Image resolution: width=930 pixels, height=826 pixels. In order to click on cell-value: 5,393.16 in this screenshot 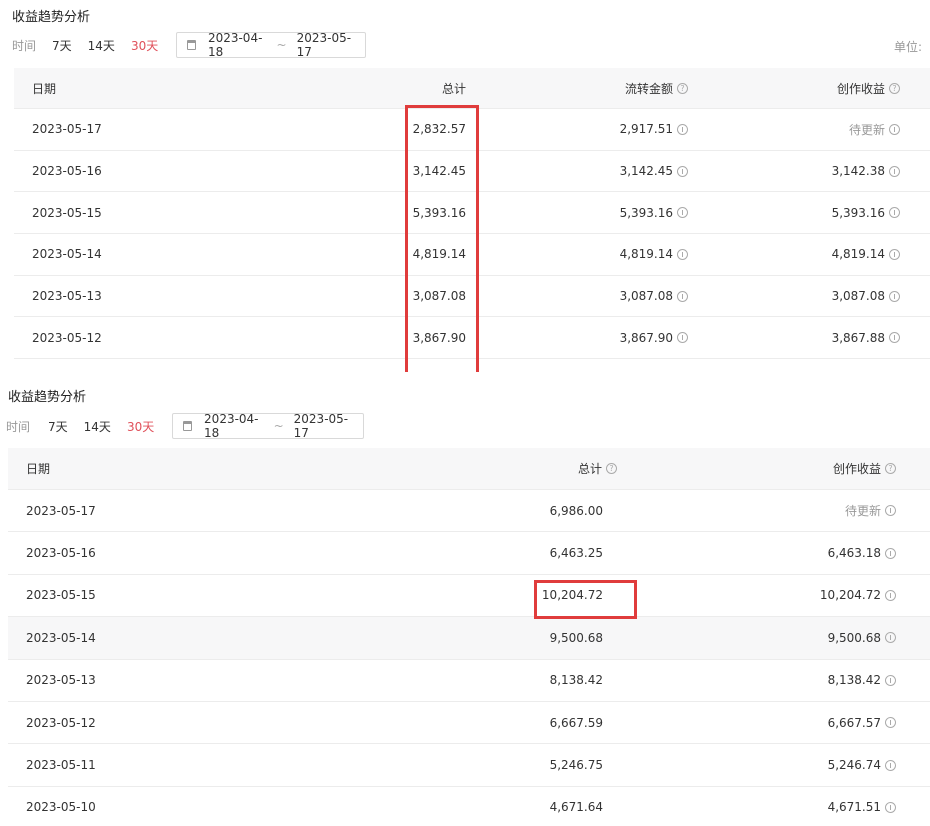, I will do `click(646, 212)`.